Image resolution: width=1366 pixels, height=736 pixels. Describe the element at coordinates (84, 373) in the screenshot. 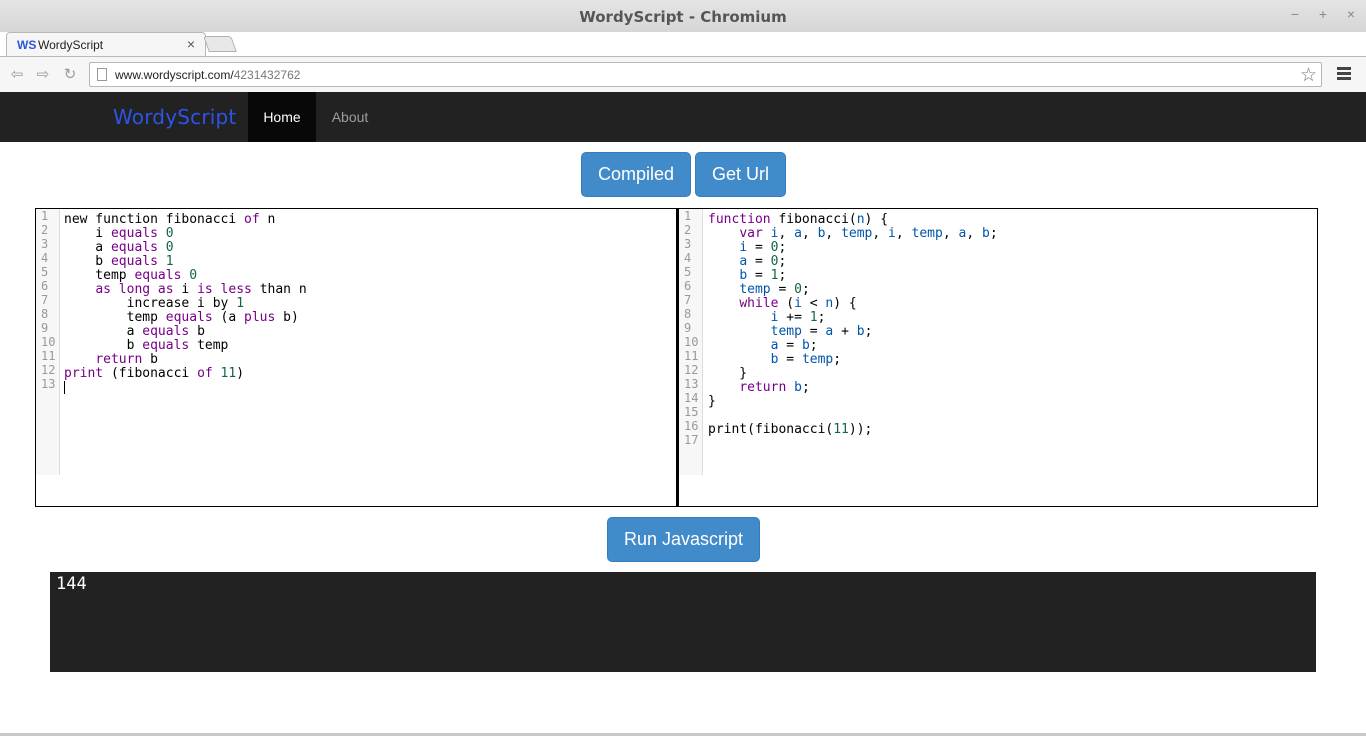

I see `code-token: print` at that location.